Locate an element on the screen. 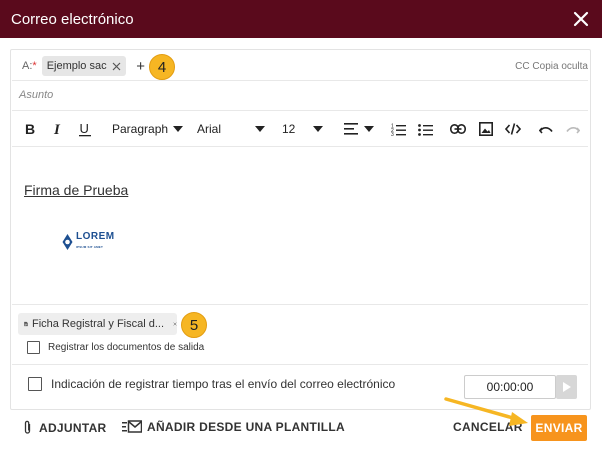 The height and width of the screenshot is (461, 602). paragraph-style-value: Paragraph is located at coordinates (140, 129).